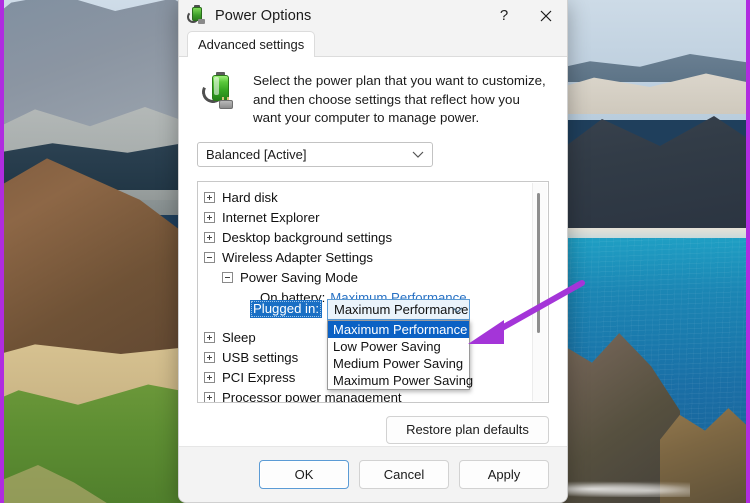 The width and height of the screenshot is (750, 503). What do you see at coordinates (373, 278) in the screenshot?
I see `tree-item-power-saving-mode: Power Saving Mode` at bounding box center [373, 278].